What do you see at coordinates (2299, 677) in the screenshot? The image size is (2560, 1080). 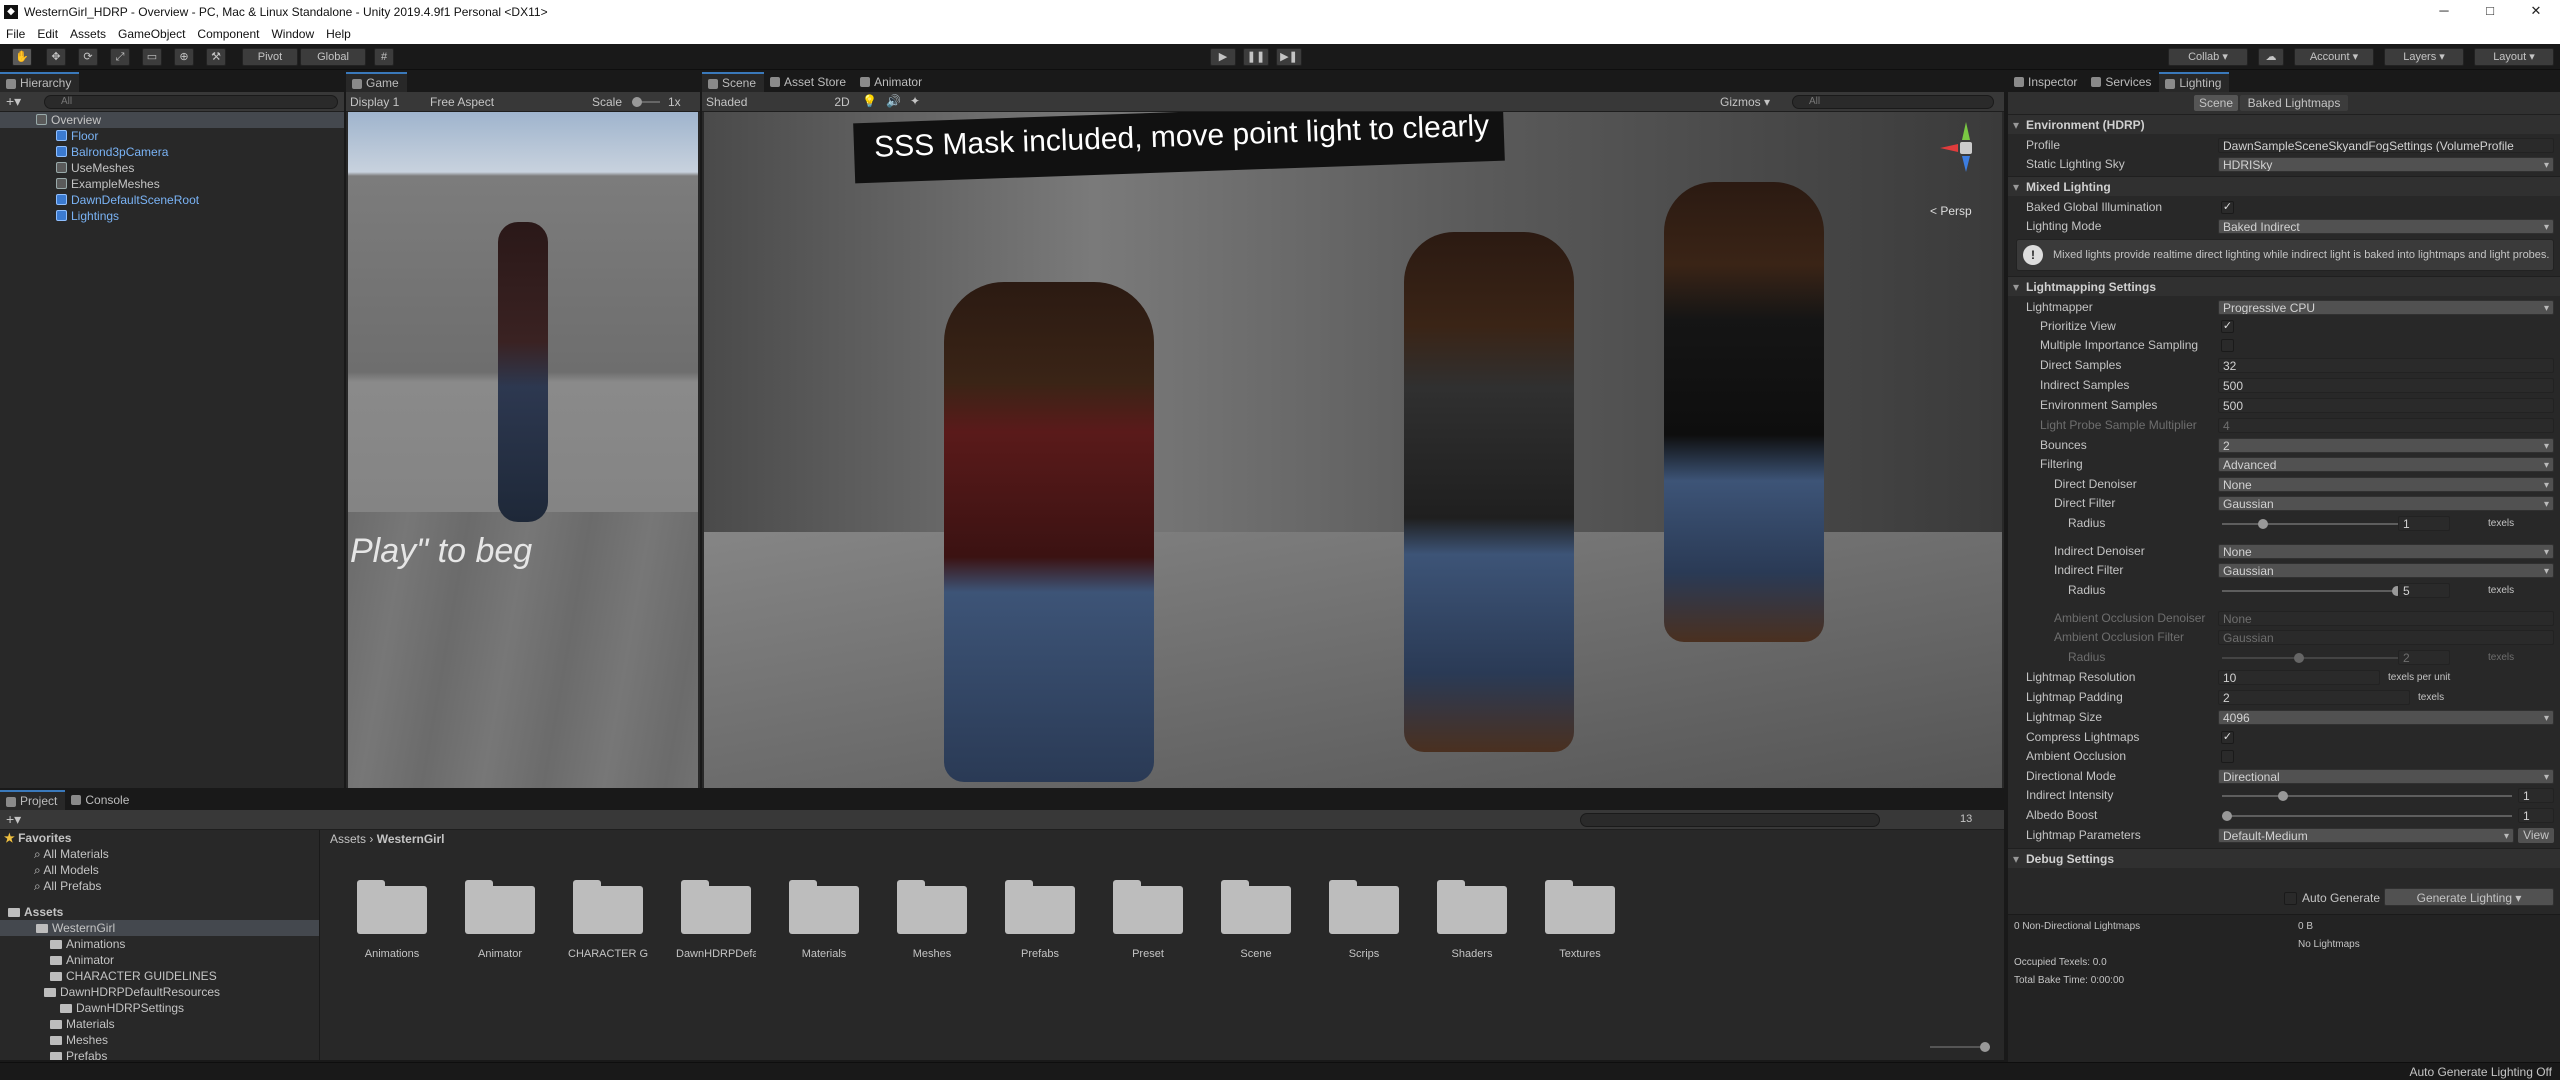 I see `resolution-input: 10` at bounding box center [2299, 677].